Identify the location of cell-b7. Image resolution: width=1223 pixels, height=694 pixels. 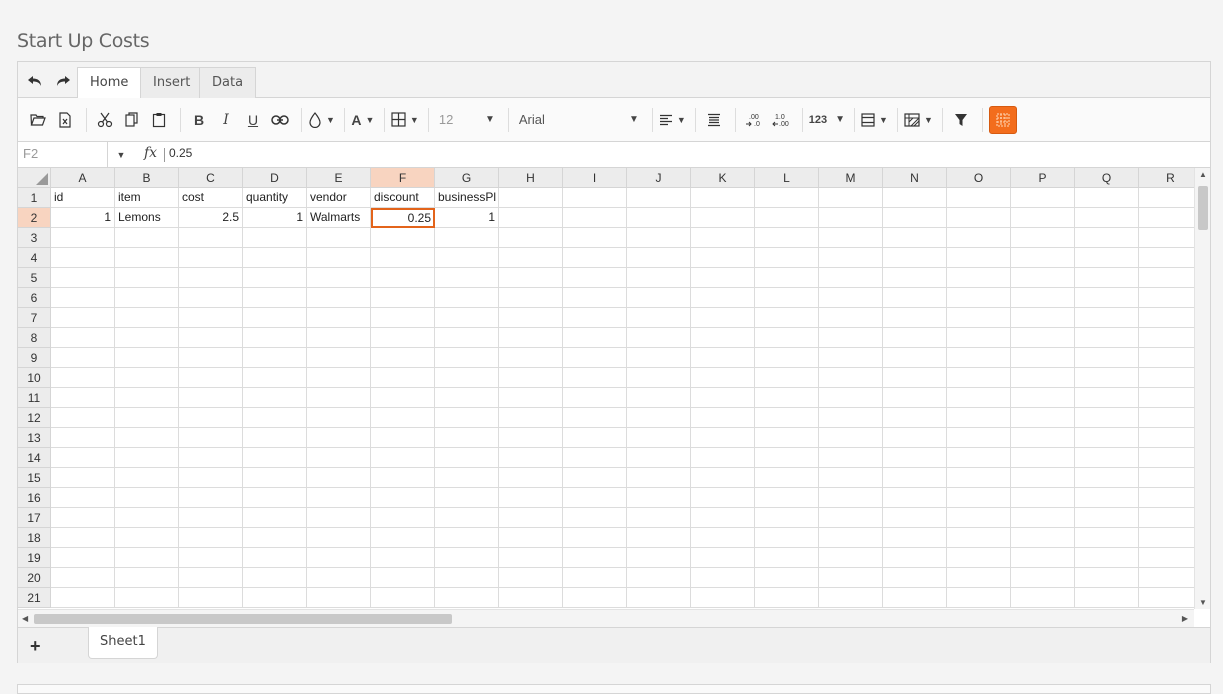
(147, 318).